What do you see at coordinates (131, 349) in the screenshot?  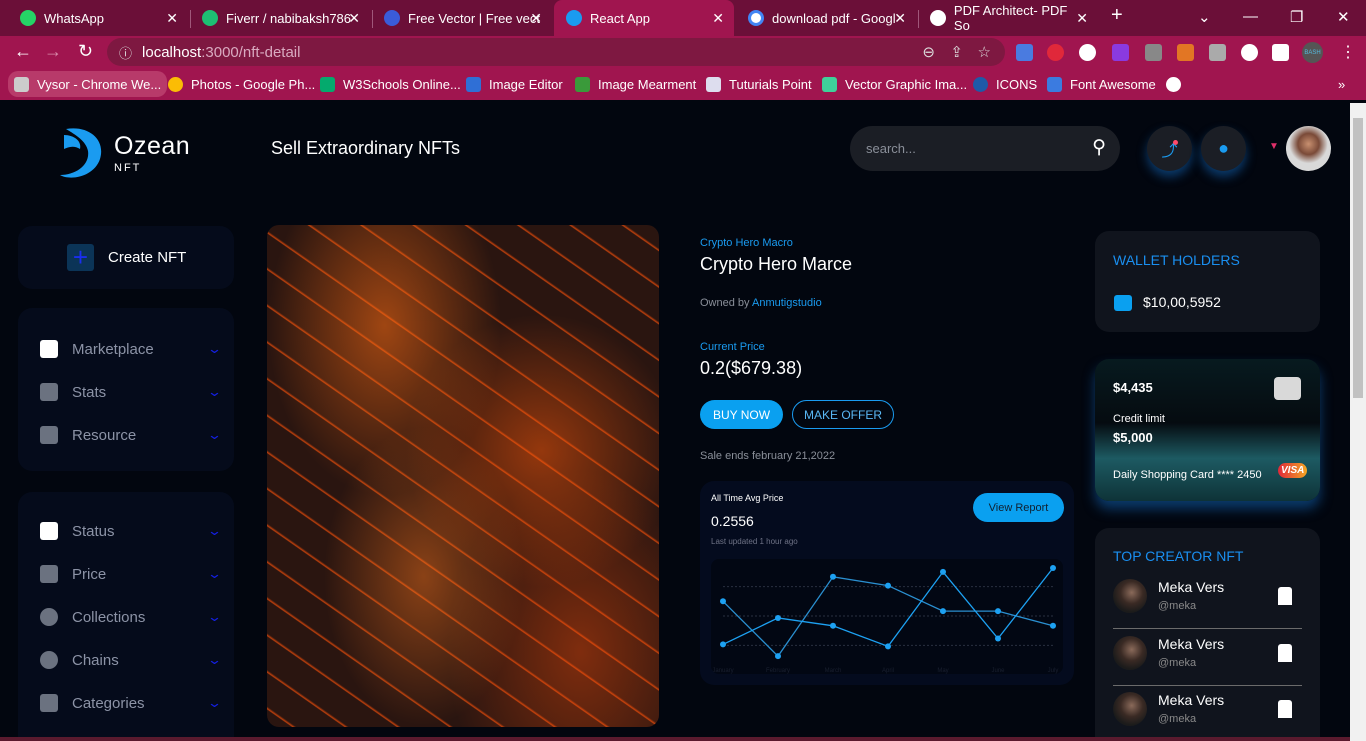 I see `sidebar-item-marketplace: Marketplace ⌄` at bounding box center [131, 349].